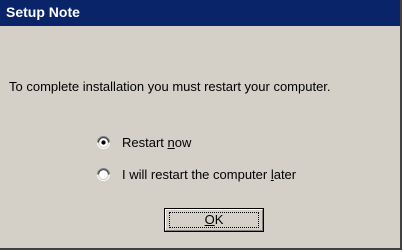  Describe the element at coordinates (171, 142) in the screenshot. I see `restart-now-accel-key: n` at that location.